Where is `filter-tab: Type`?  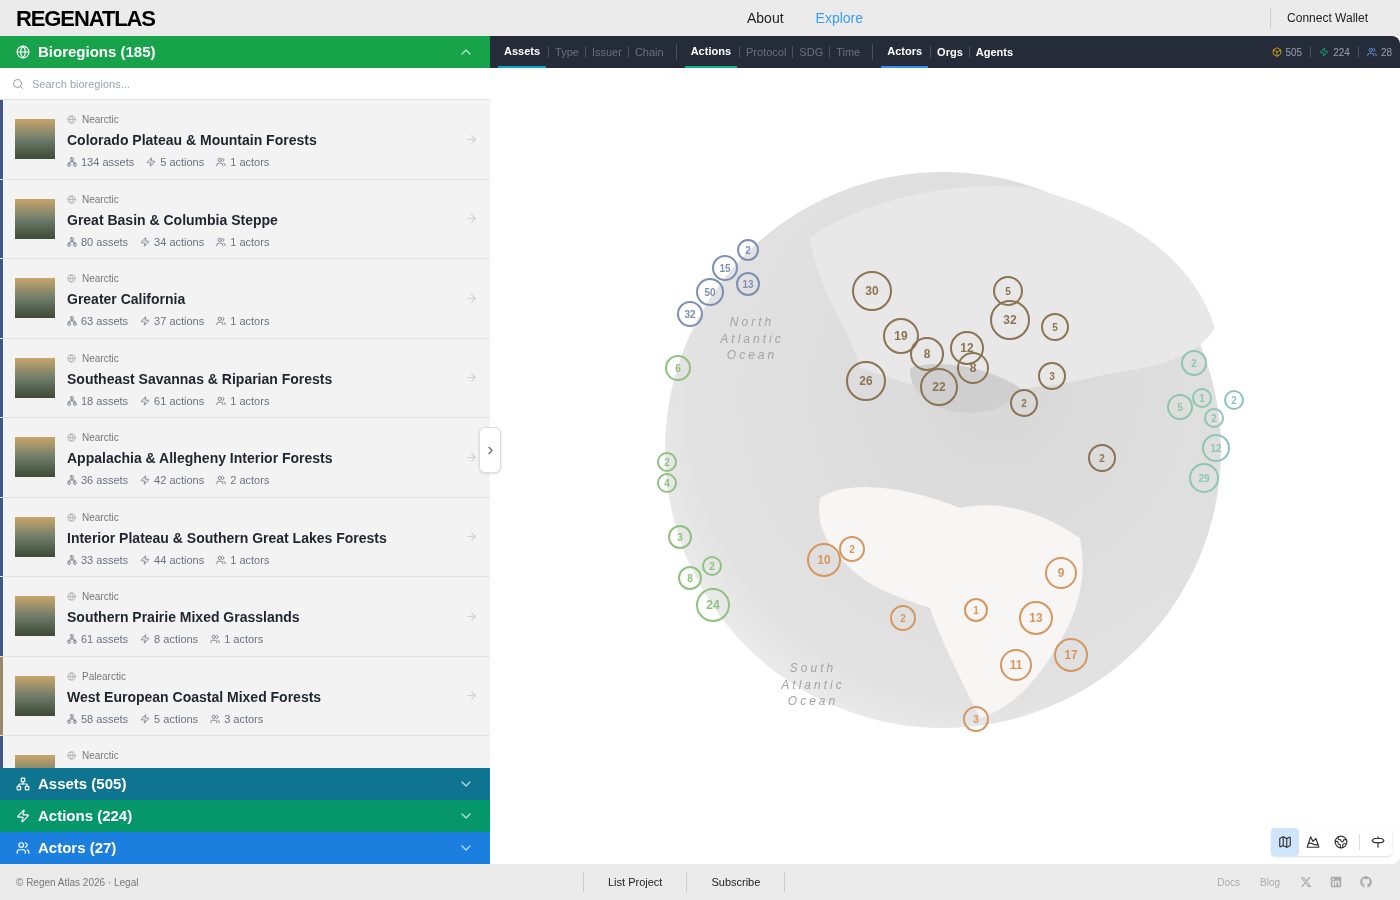 filter-tab: Type is located at coordinates (567, 52).